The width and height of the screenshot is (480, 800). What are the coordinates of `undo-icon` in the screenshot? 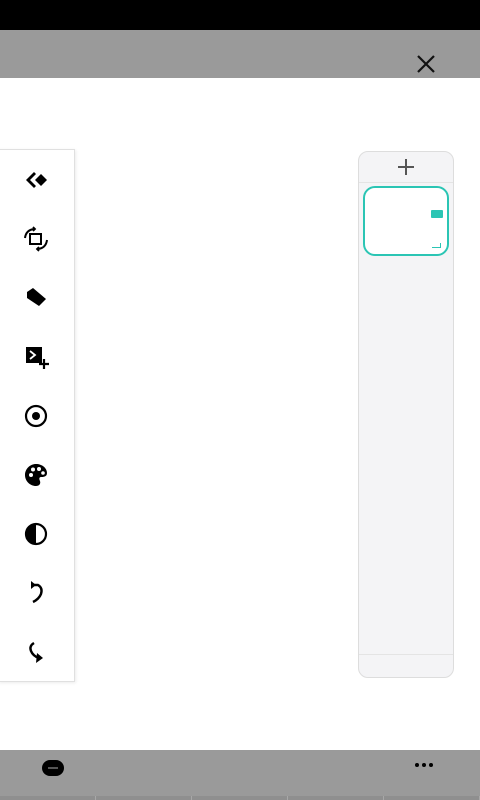 It's located at (37, 592).